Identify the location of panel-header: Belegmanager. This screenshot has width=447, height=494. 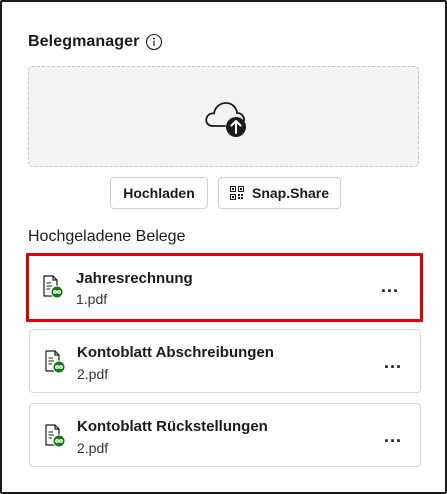
(95, 42).